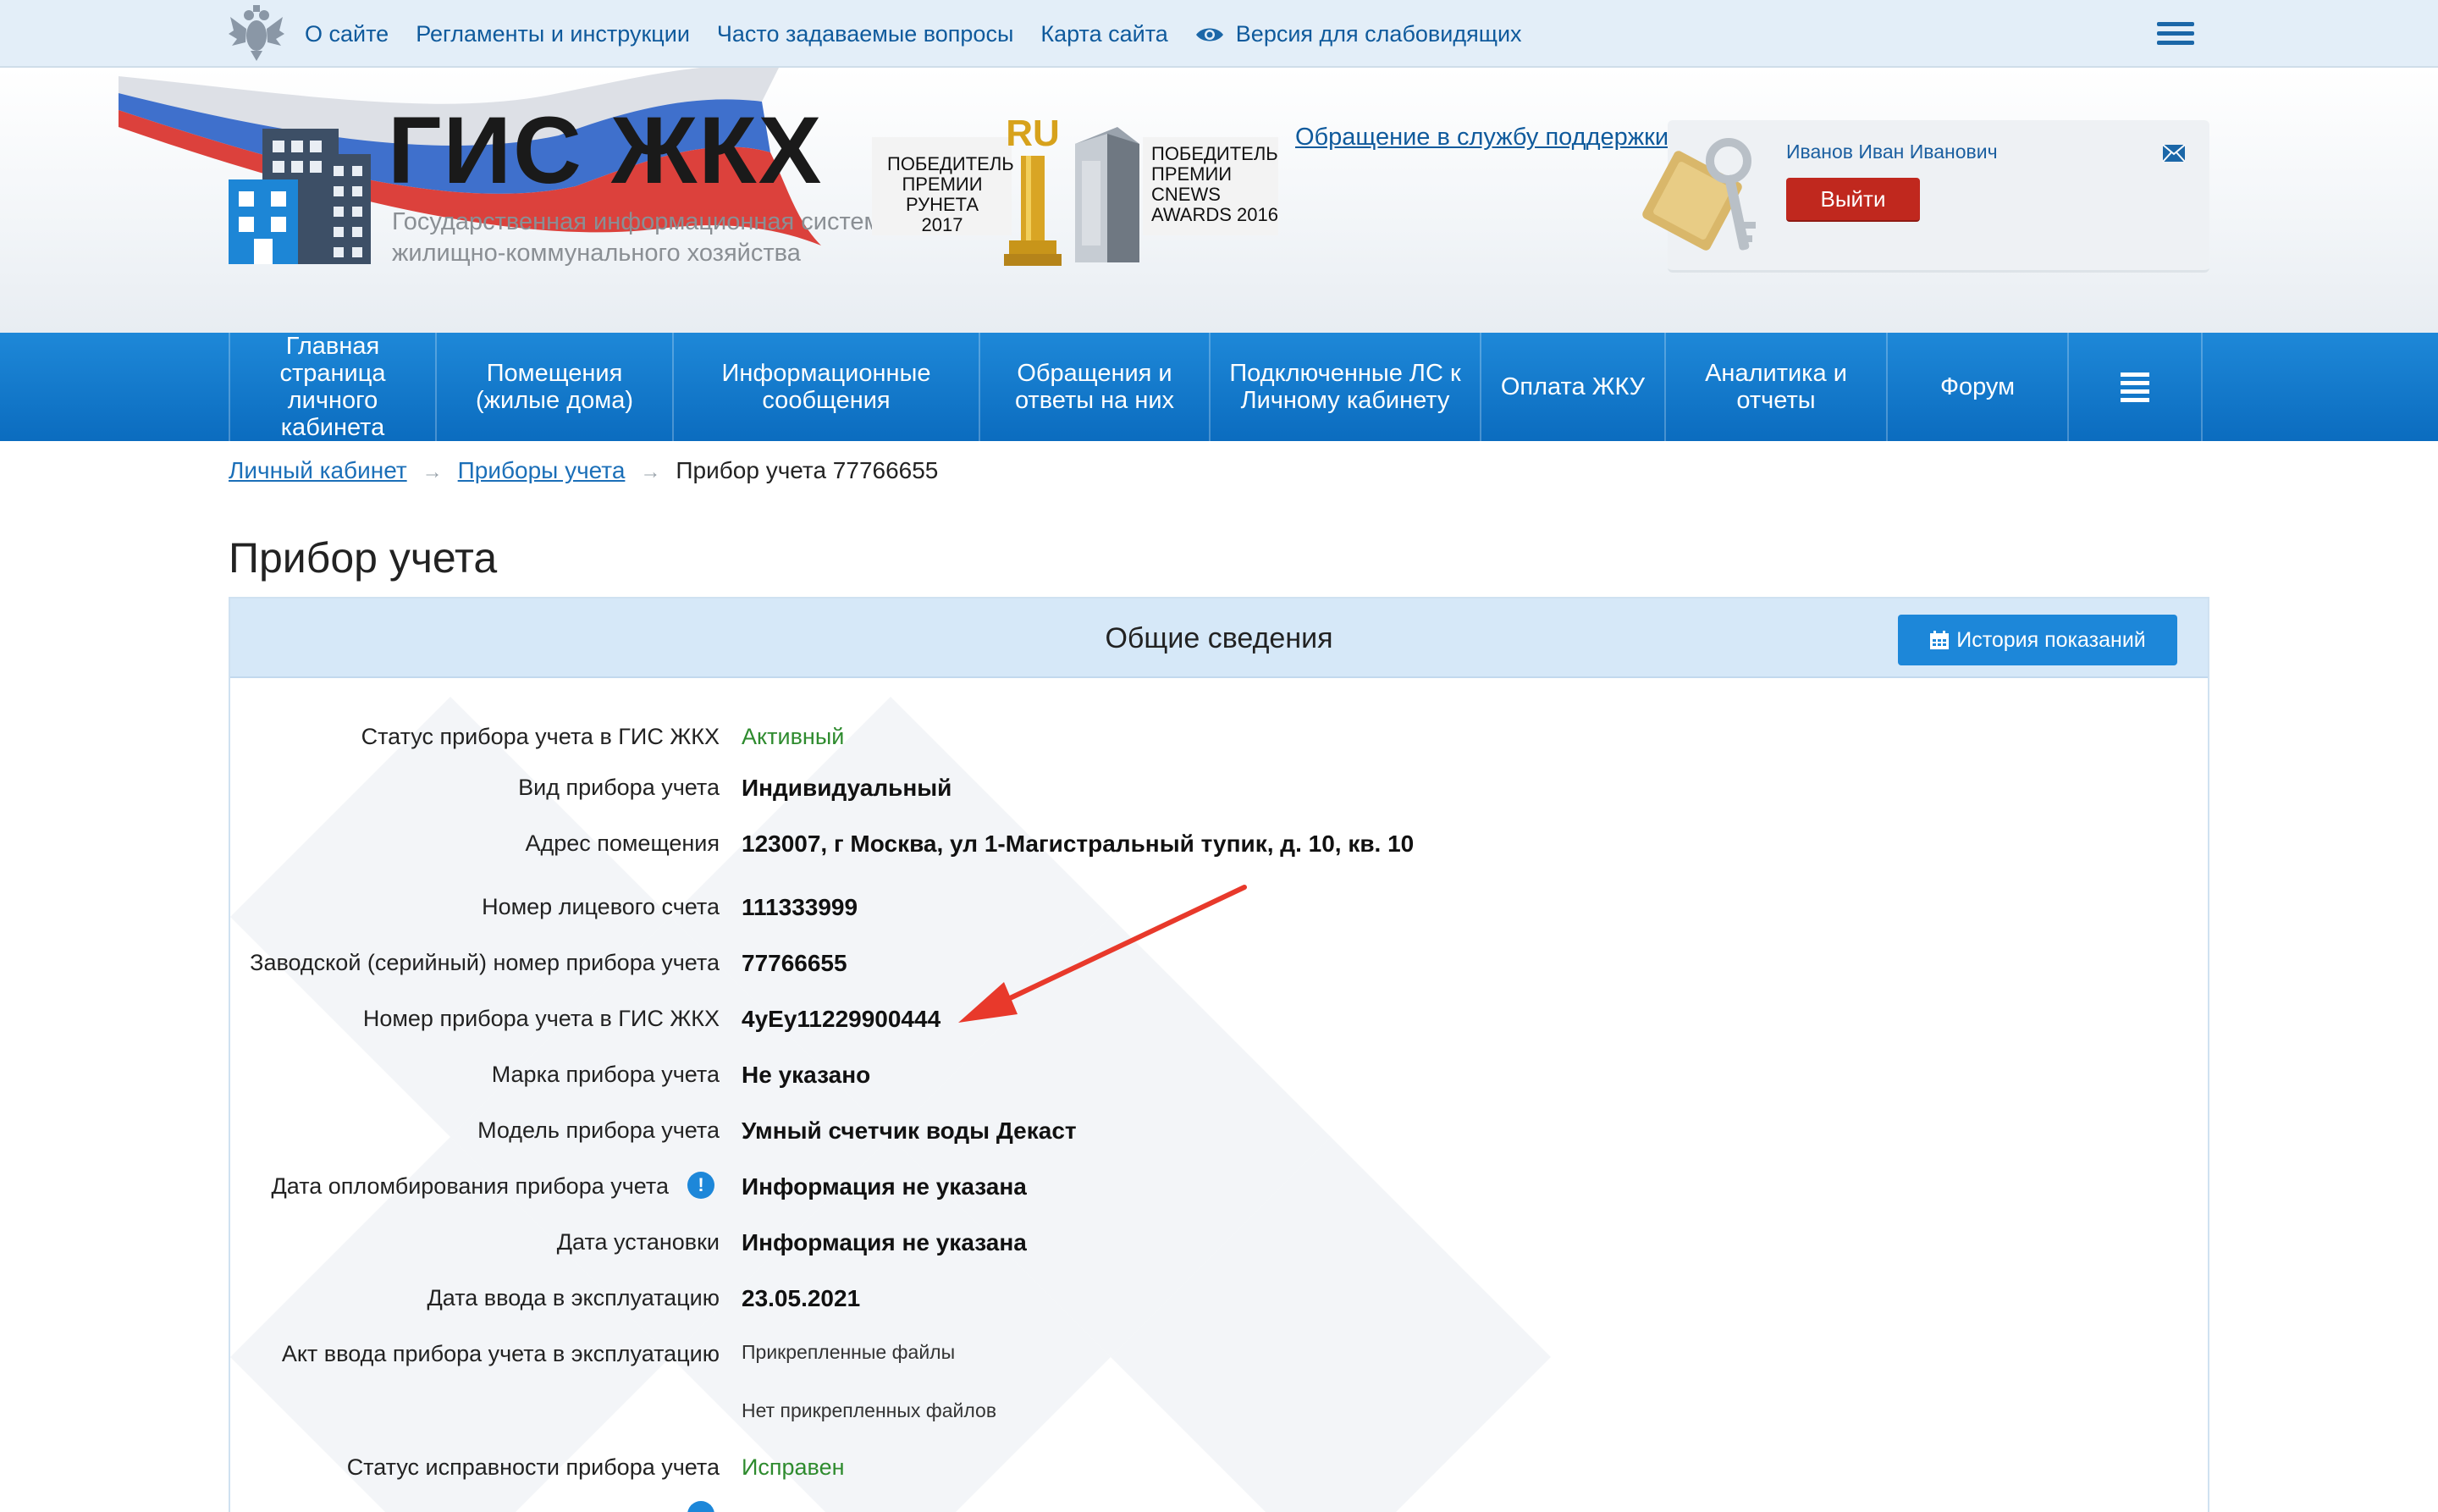  What do you see at coordinates (909, 1130) in the screenshot?
I see `row-value: Умный счетчик воды Декаст` at bounding box center [909, 1130].